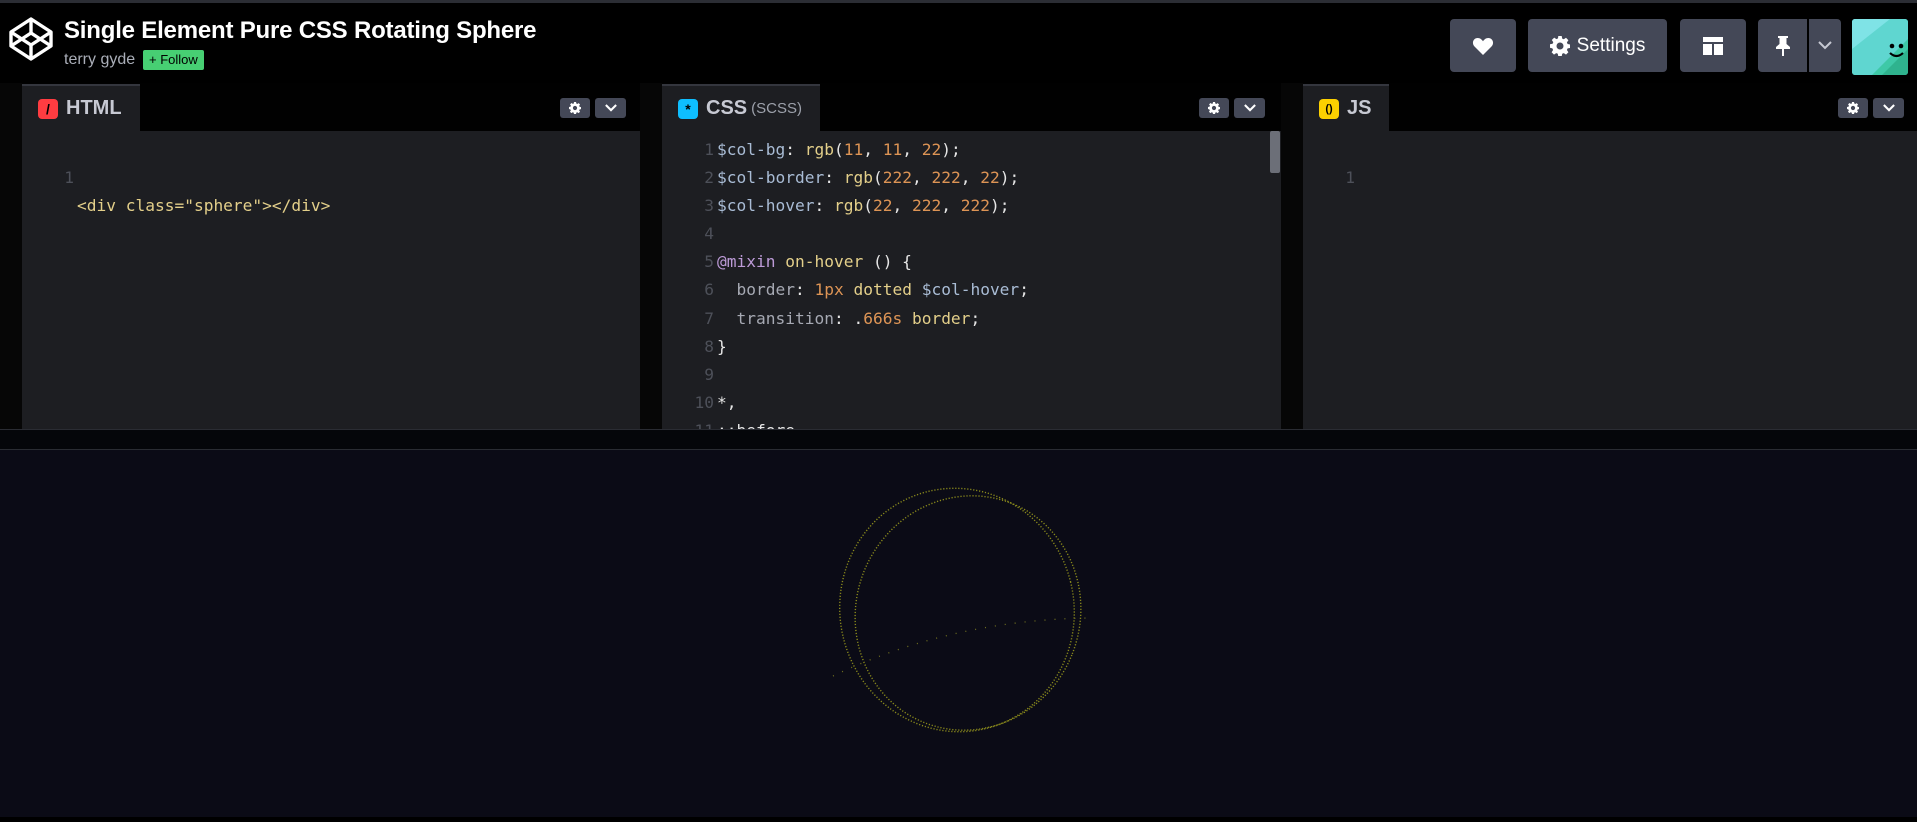 The image size is (1917, 822). What do you see at coordinates (1346, 107) in the screenshot?
I see `js-tab: () JS` at bounding box center [1346, 107].